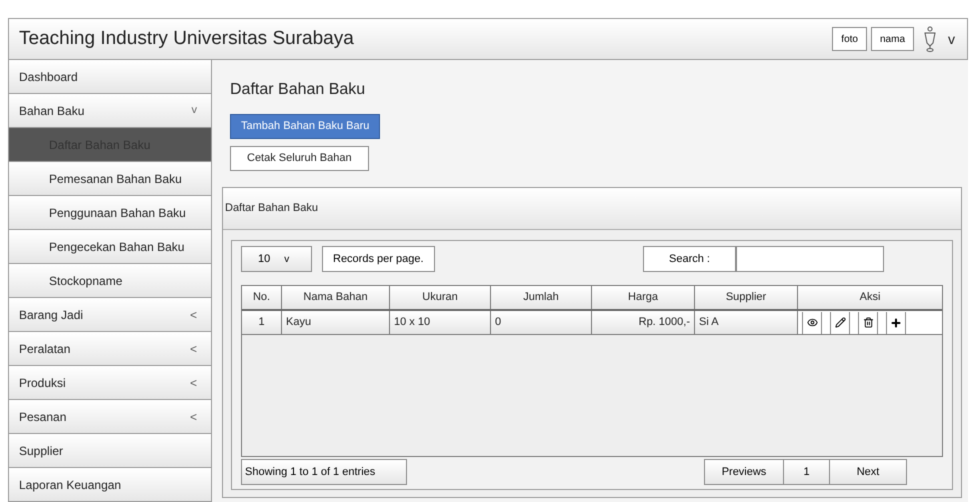 Image resolution: width=970 pixels, height=502 pixels. I want to click on eye-icon, so click(812, 322).